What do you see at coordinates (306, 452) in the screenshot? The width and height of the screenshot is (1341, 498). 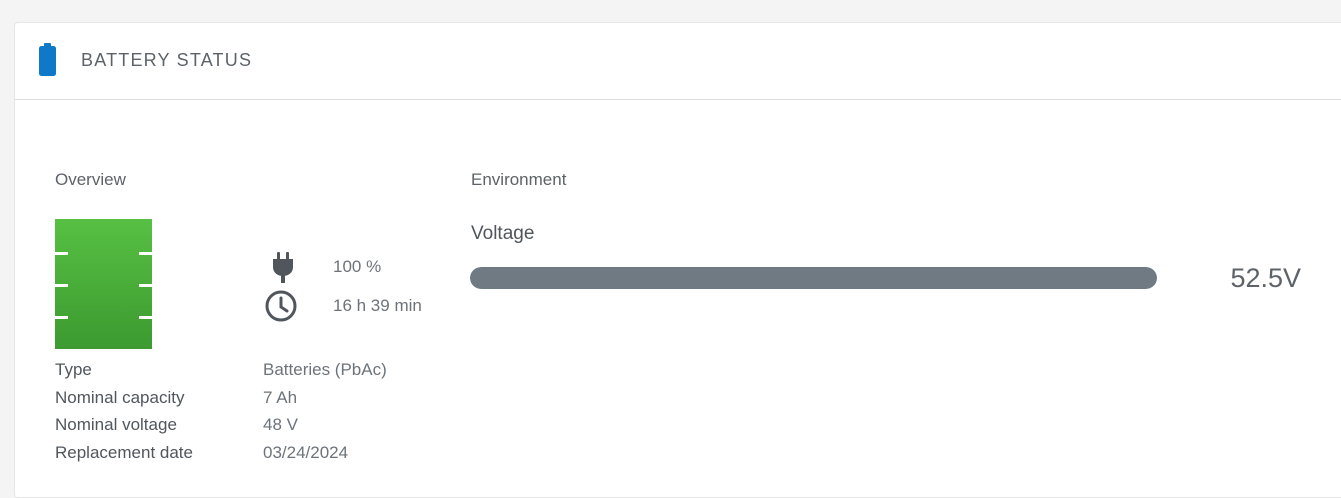 I see `replacement-date-value: 03/24/2024` at bounding box center [306, 452].